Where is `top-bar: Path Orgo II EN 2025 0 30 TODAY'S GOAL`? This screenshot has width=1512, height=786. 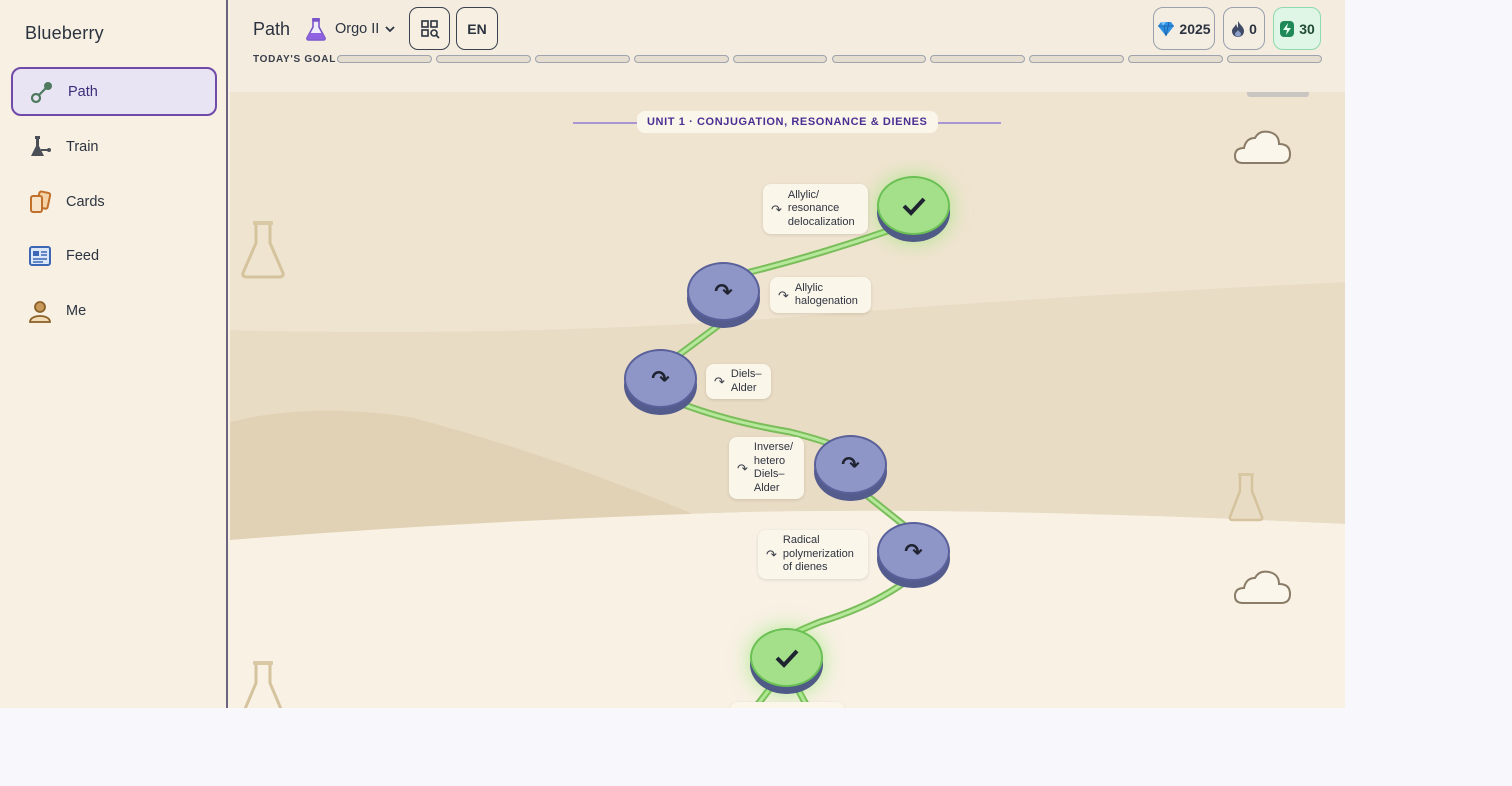
top-bar: Path Orgo II EN 2025 0 30 TODAY'S GOAL is located at coordinates (787, 46).